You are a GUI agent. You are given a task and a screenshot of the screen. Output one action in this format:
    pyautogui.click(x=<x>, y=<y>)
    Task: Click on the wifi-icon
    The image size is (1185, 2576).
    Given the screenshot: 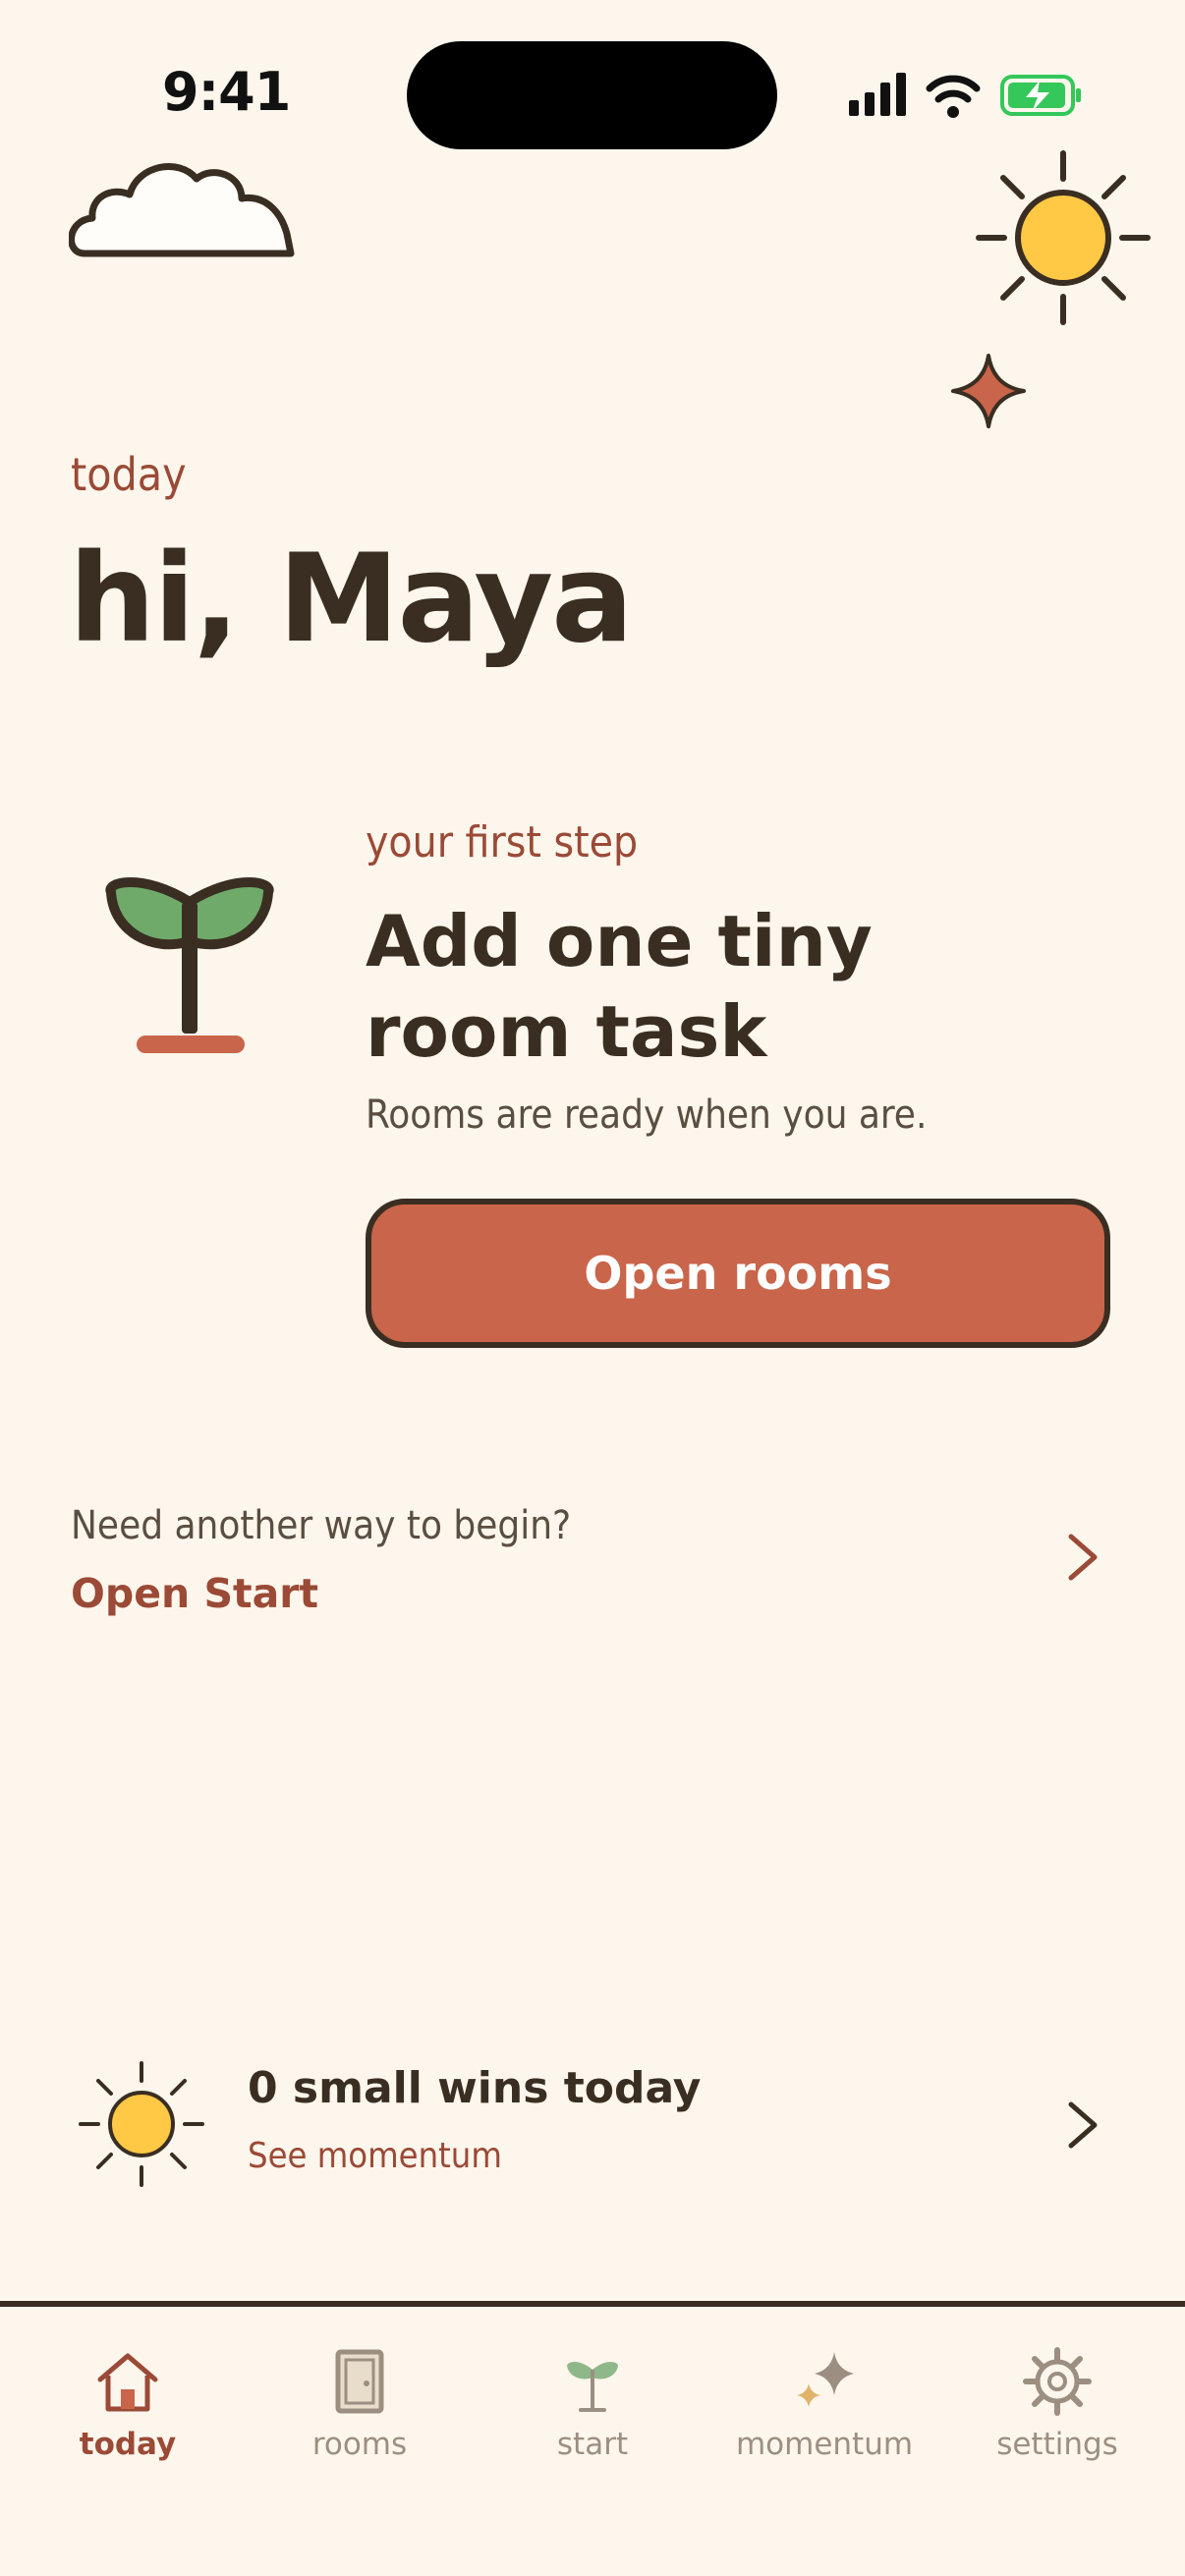 What is the action you would take?
    pyautogui.click(x=954, y=96)
    